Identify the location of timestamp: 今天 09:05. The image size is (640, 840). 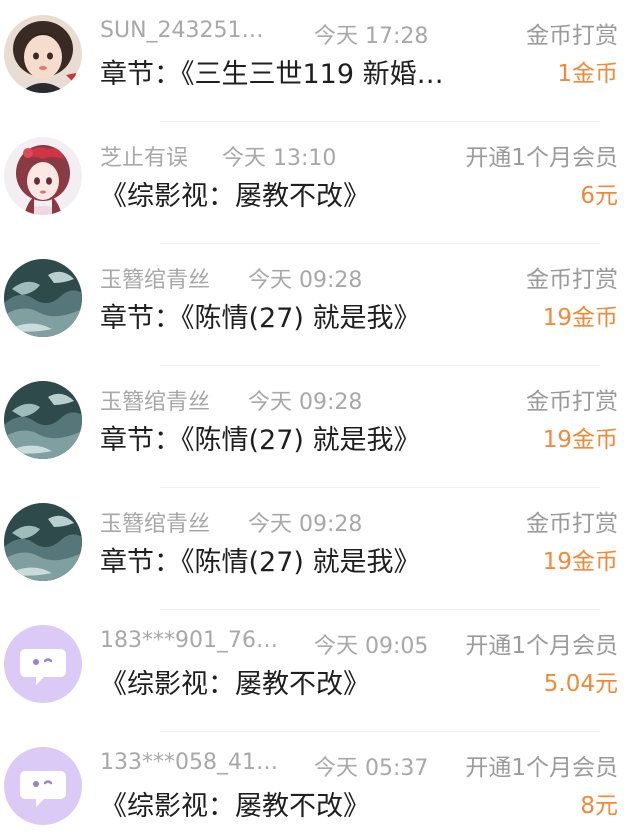
(371, 646).